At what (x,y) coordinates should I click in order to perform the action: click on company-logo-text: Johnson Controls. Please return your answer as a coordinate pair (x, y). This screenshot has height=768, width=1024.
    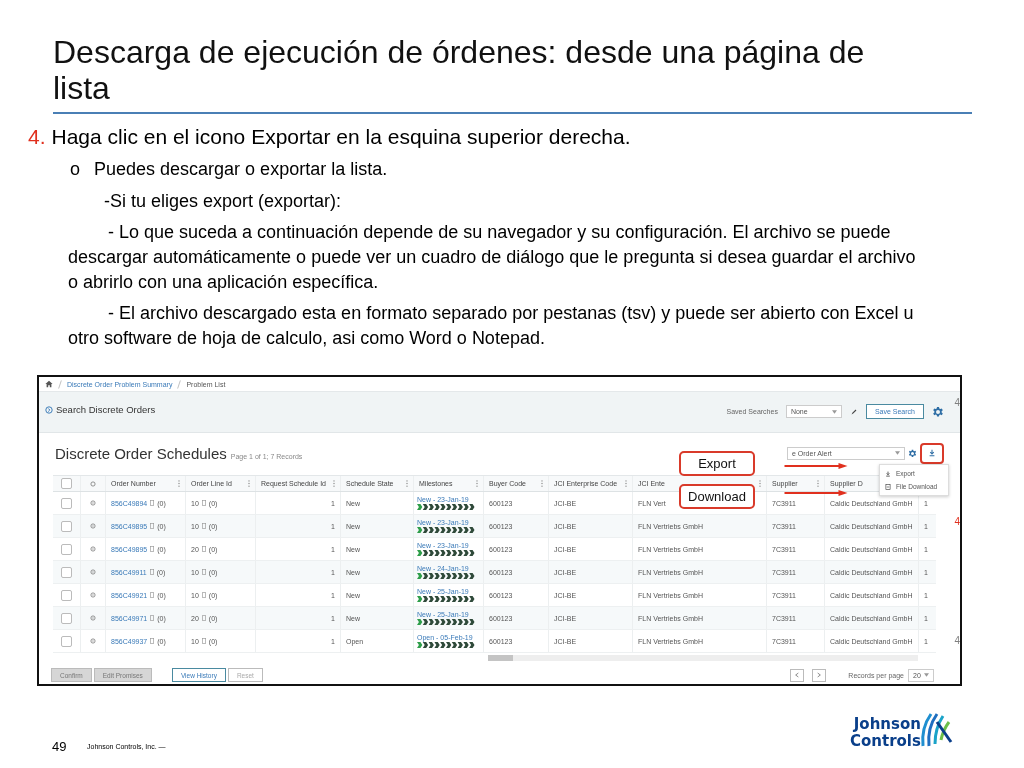
    Looking at the image, I should click on (885, 733).